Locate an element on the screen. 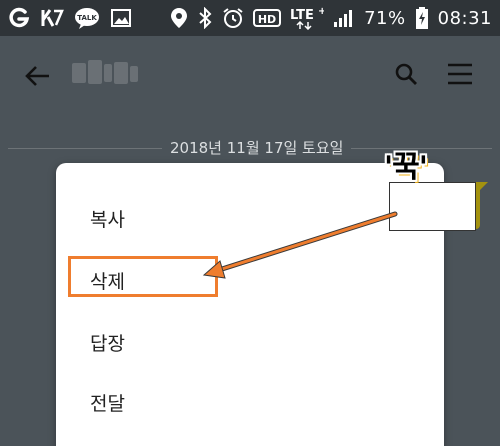  lte-plus-label: + is located at coordinates (321, 11).